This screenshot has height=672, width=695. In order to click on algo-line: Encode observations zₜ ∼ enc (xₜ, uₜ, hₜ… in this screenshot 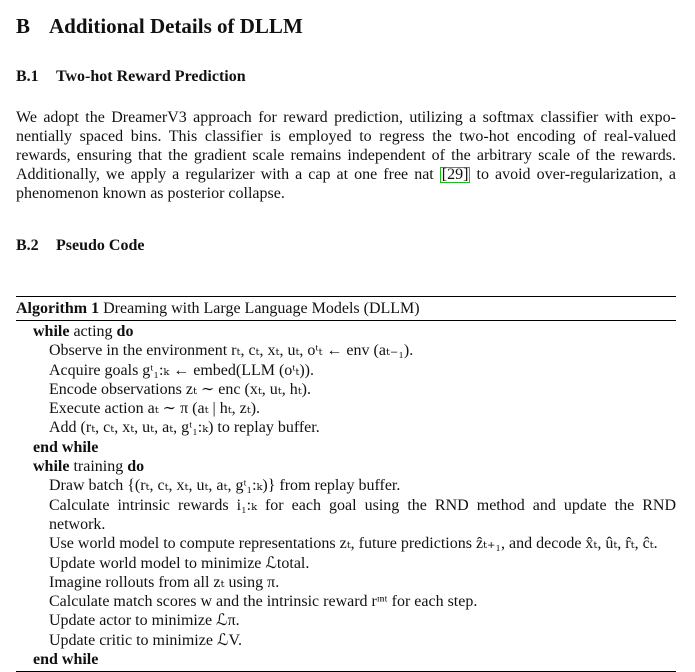, I will do `click(180, 389)`.